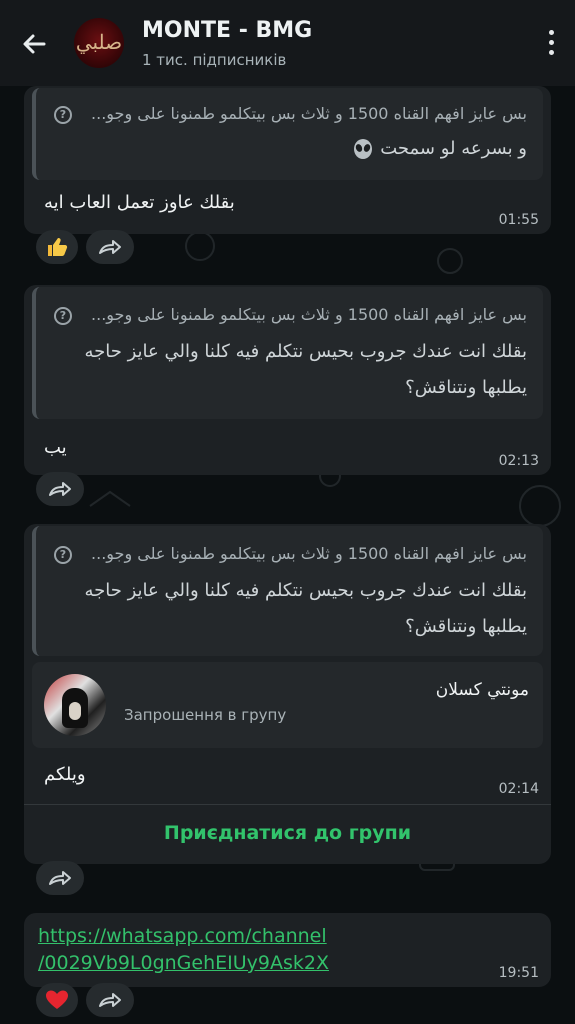 This screenshot has width=575, height=1024. What do you see at coordinates (518, 973) in the screenshot?
I see `message-time: 19:51` at bounding box center [518, 973].